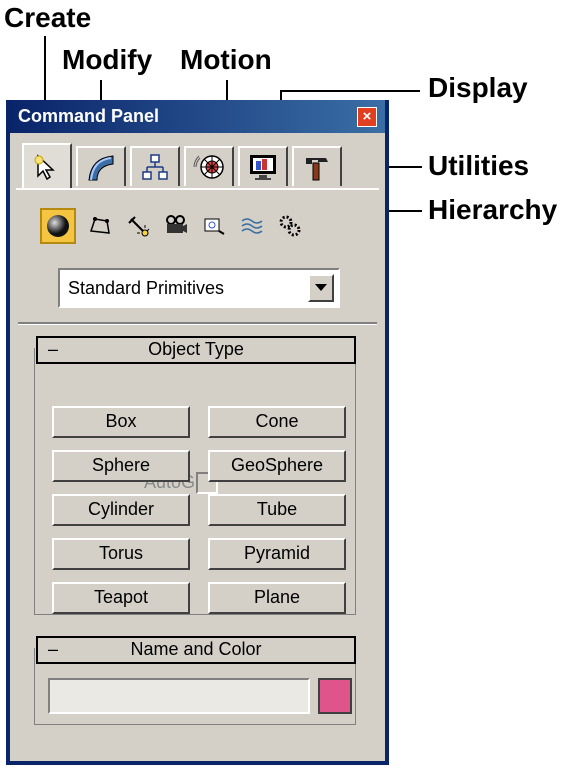  I want to click on helper-icon, so click(214, 226).